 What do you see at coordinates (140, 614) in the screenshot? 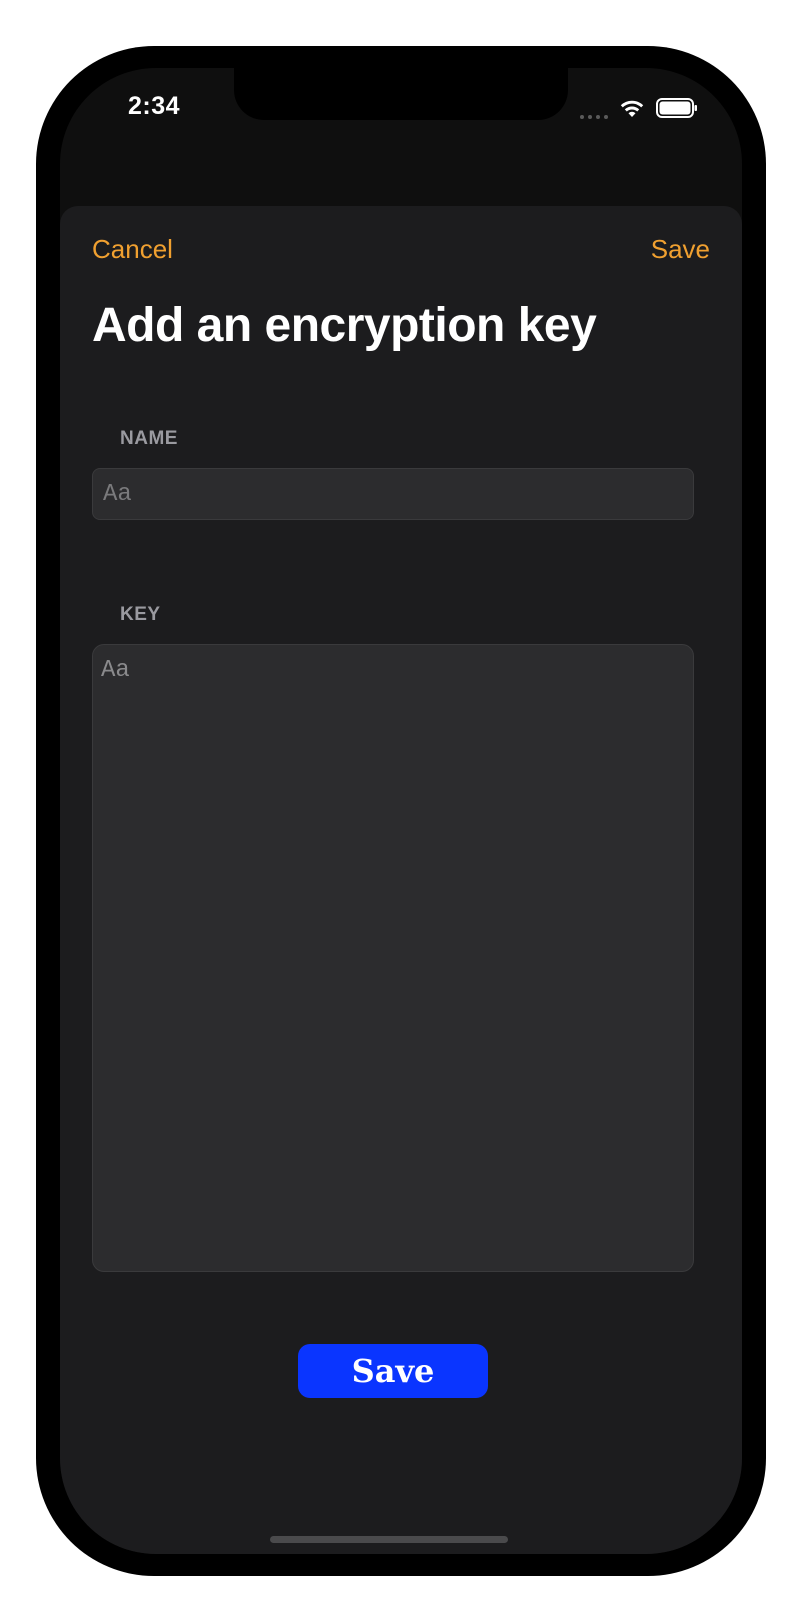
I see `key-label: KEY` at bounding box center [140, 614].